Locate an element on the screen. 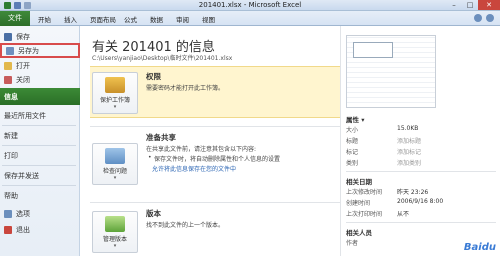 The image size is (500, 256). ribbon-tabs: 文件 开始 插入 页面布局 公式 数据 审阅 视图 is located at coordinates (250, 18).